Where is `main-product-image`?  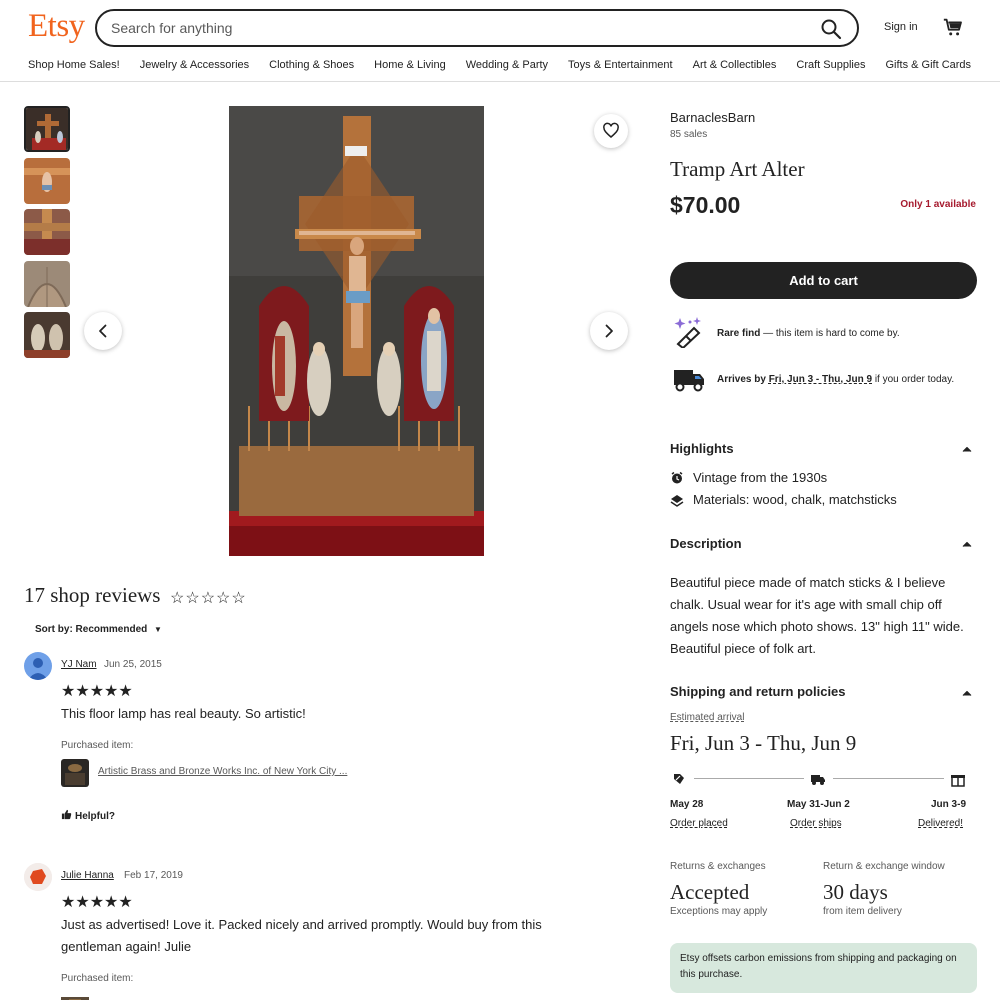
main-product-image is located at coordinates (356, 331).